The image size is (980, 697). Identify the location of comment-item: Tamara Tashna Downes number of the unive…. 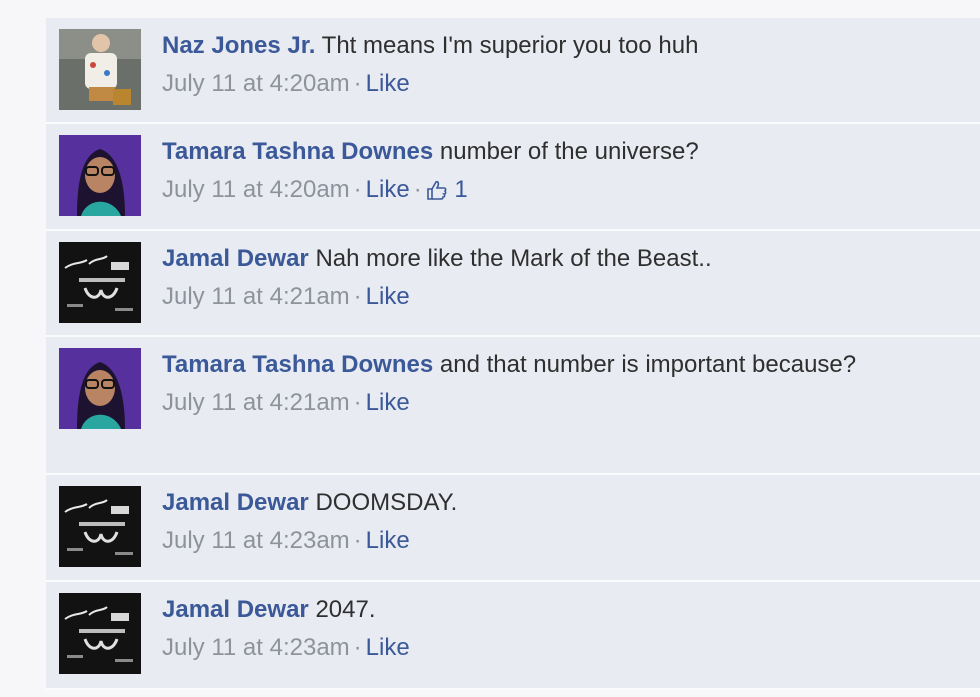
(513, 177).